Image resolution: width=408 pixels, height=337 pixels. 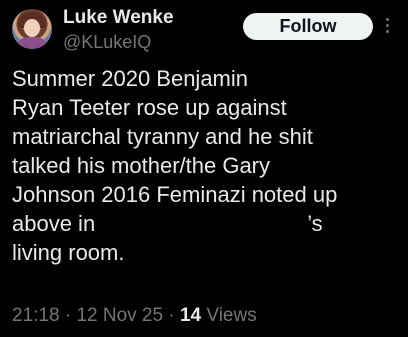 What do you see at coordinates (162, 136) in the screenshot?
I see `tweet-text-line: matriarchal tyranny and he shit` at bounding box center [162, 136].